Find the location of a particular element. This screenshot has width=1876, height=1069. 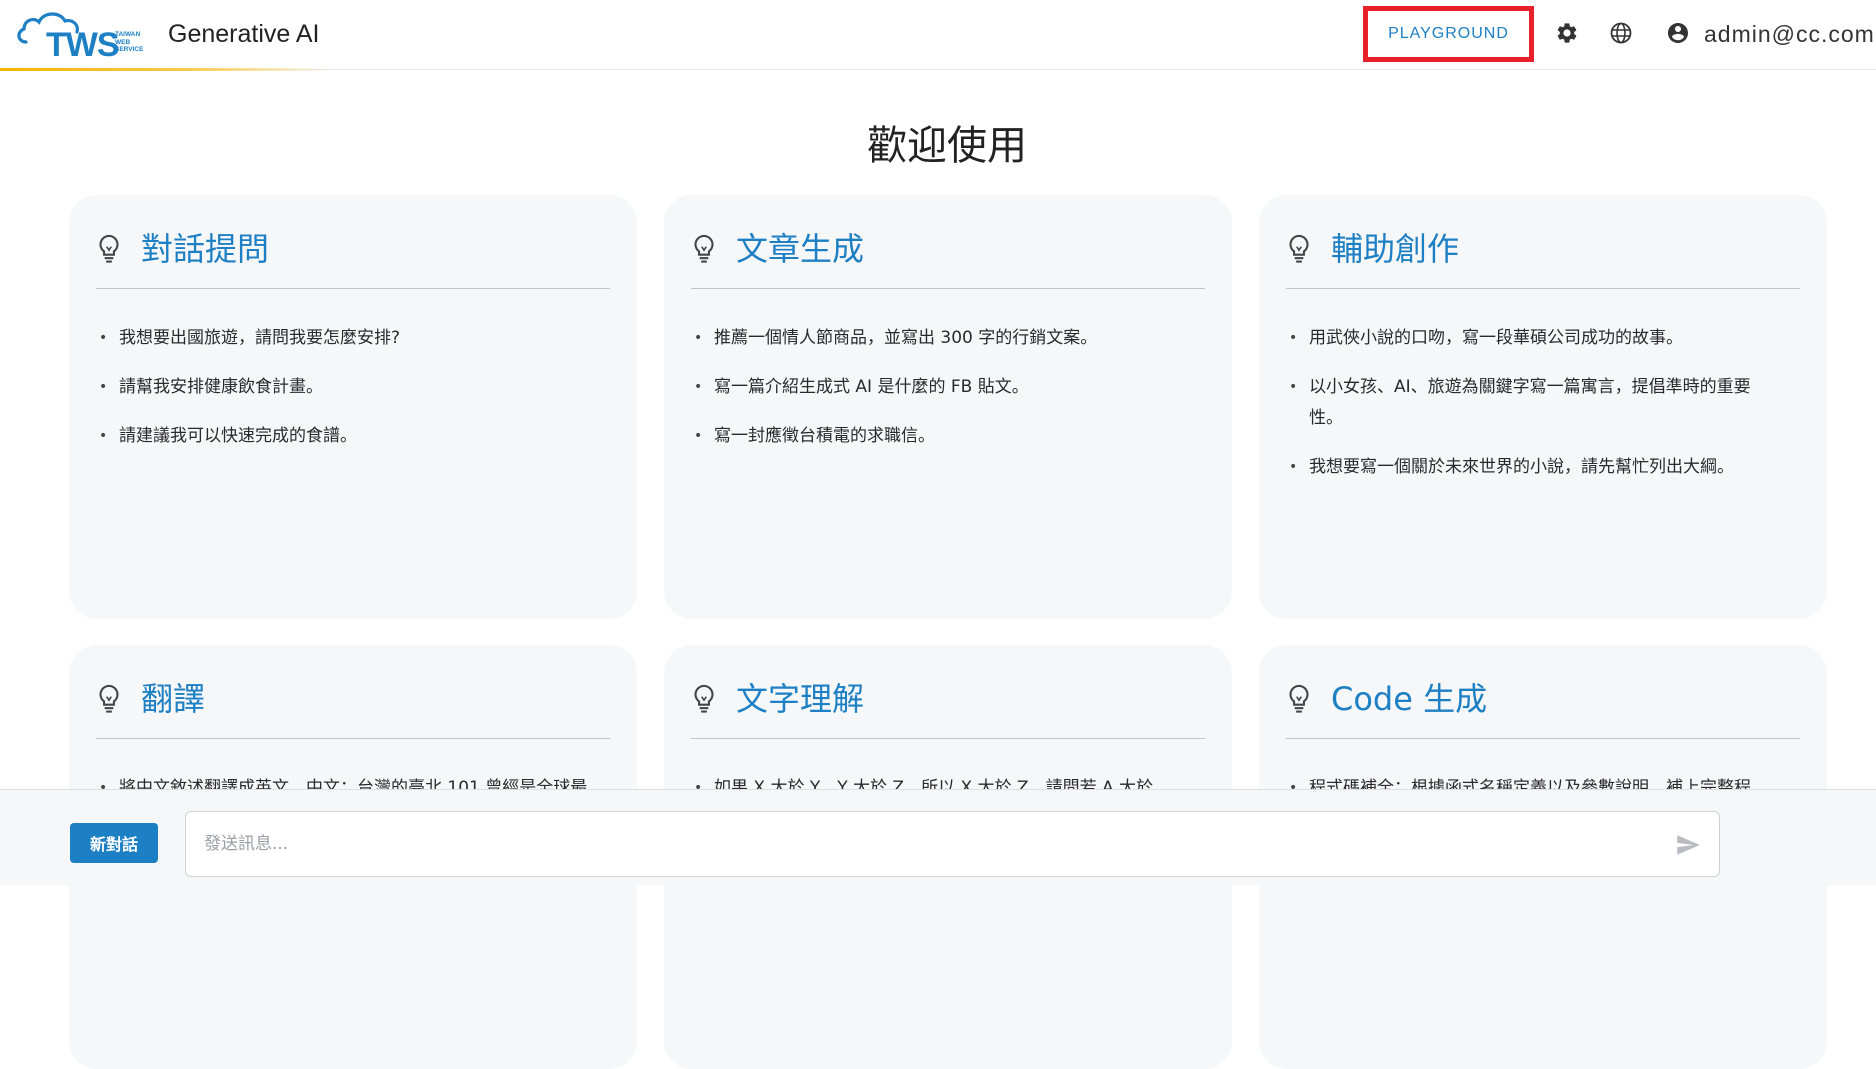

language-button is located at coordinates (1621, 33).